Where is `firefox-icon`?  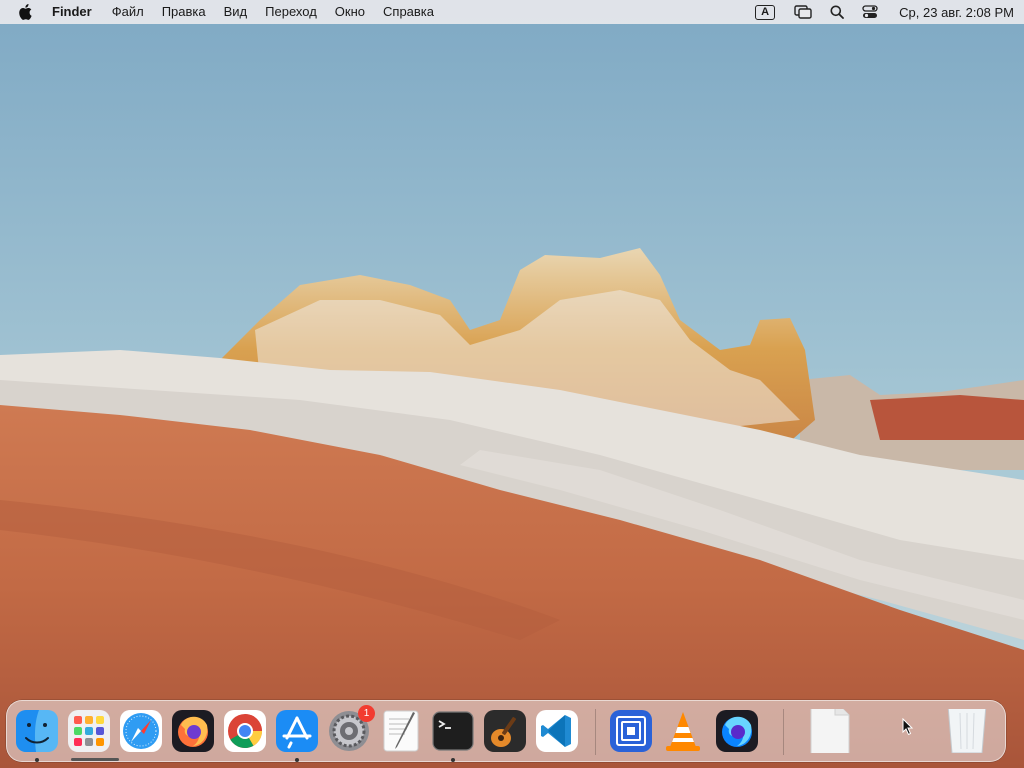 firefox-icon is located at coordinates (193, 731).